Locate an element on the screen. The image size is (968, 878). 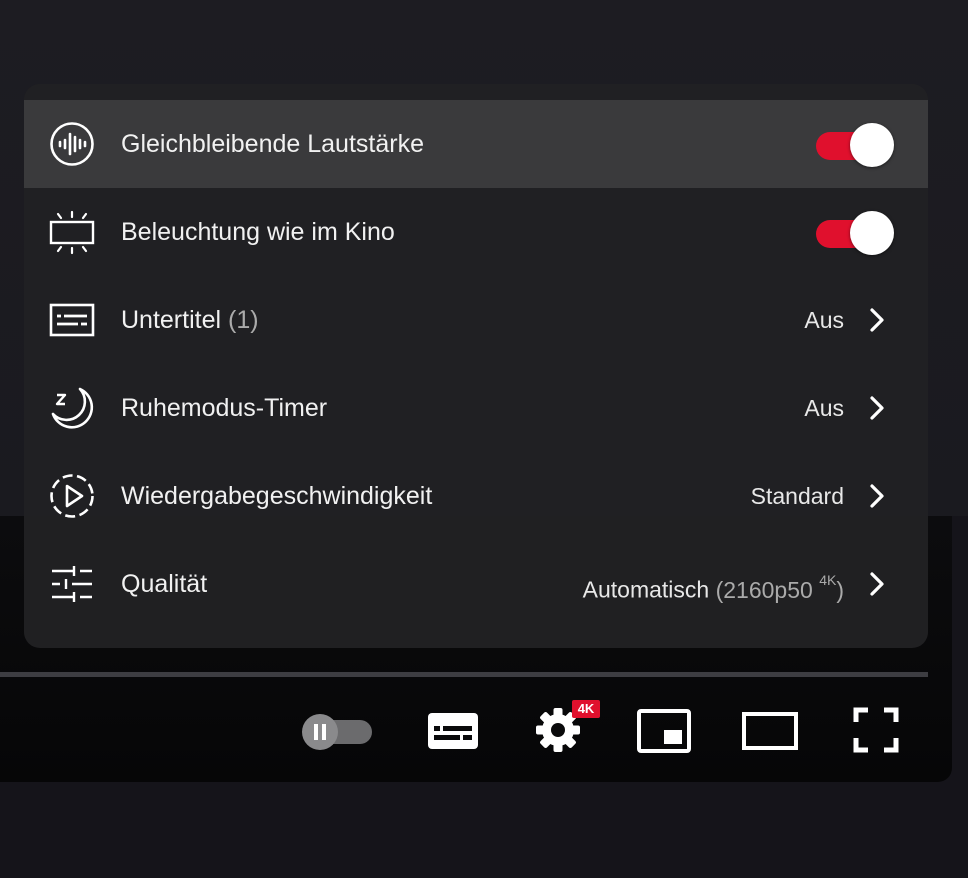
subtitles-count: (1) is located at coordinates (243, 320).